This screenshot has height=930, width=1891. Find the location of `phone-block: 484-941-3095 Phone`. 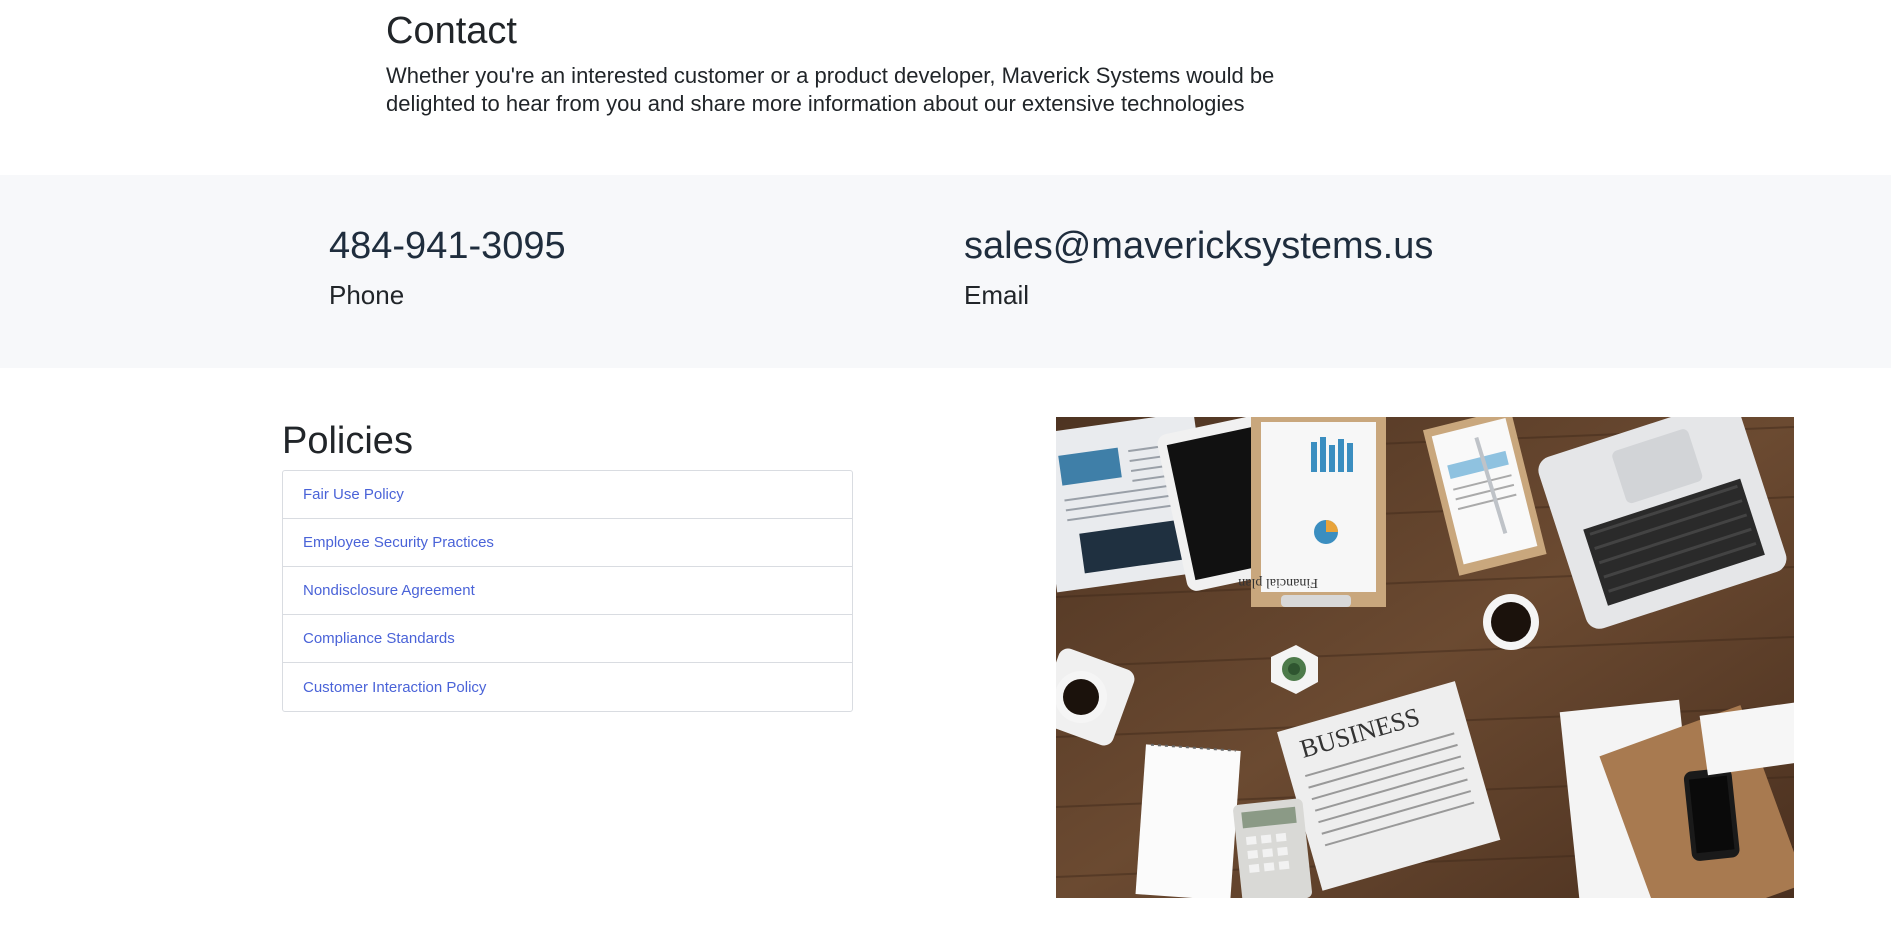

phone-block: 484-941-3095 Phone is located at coordinates (447, 267).